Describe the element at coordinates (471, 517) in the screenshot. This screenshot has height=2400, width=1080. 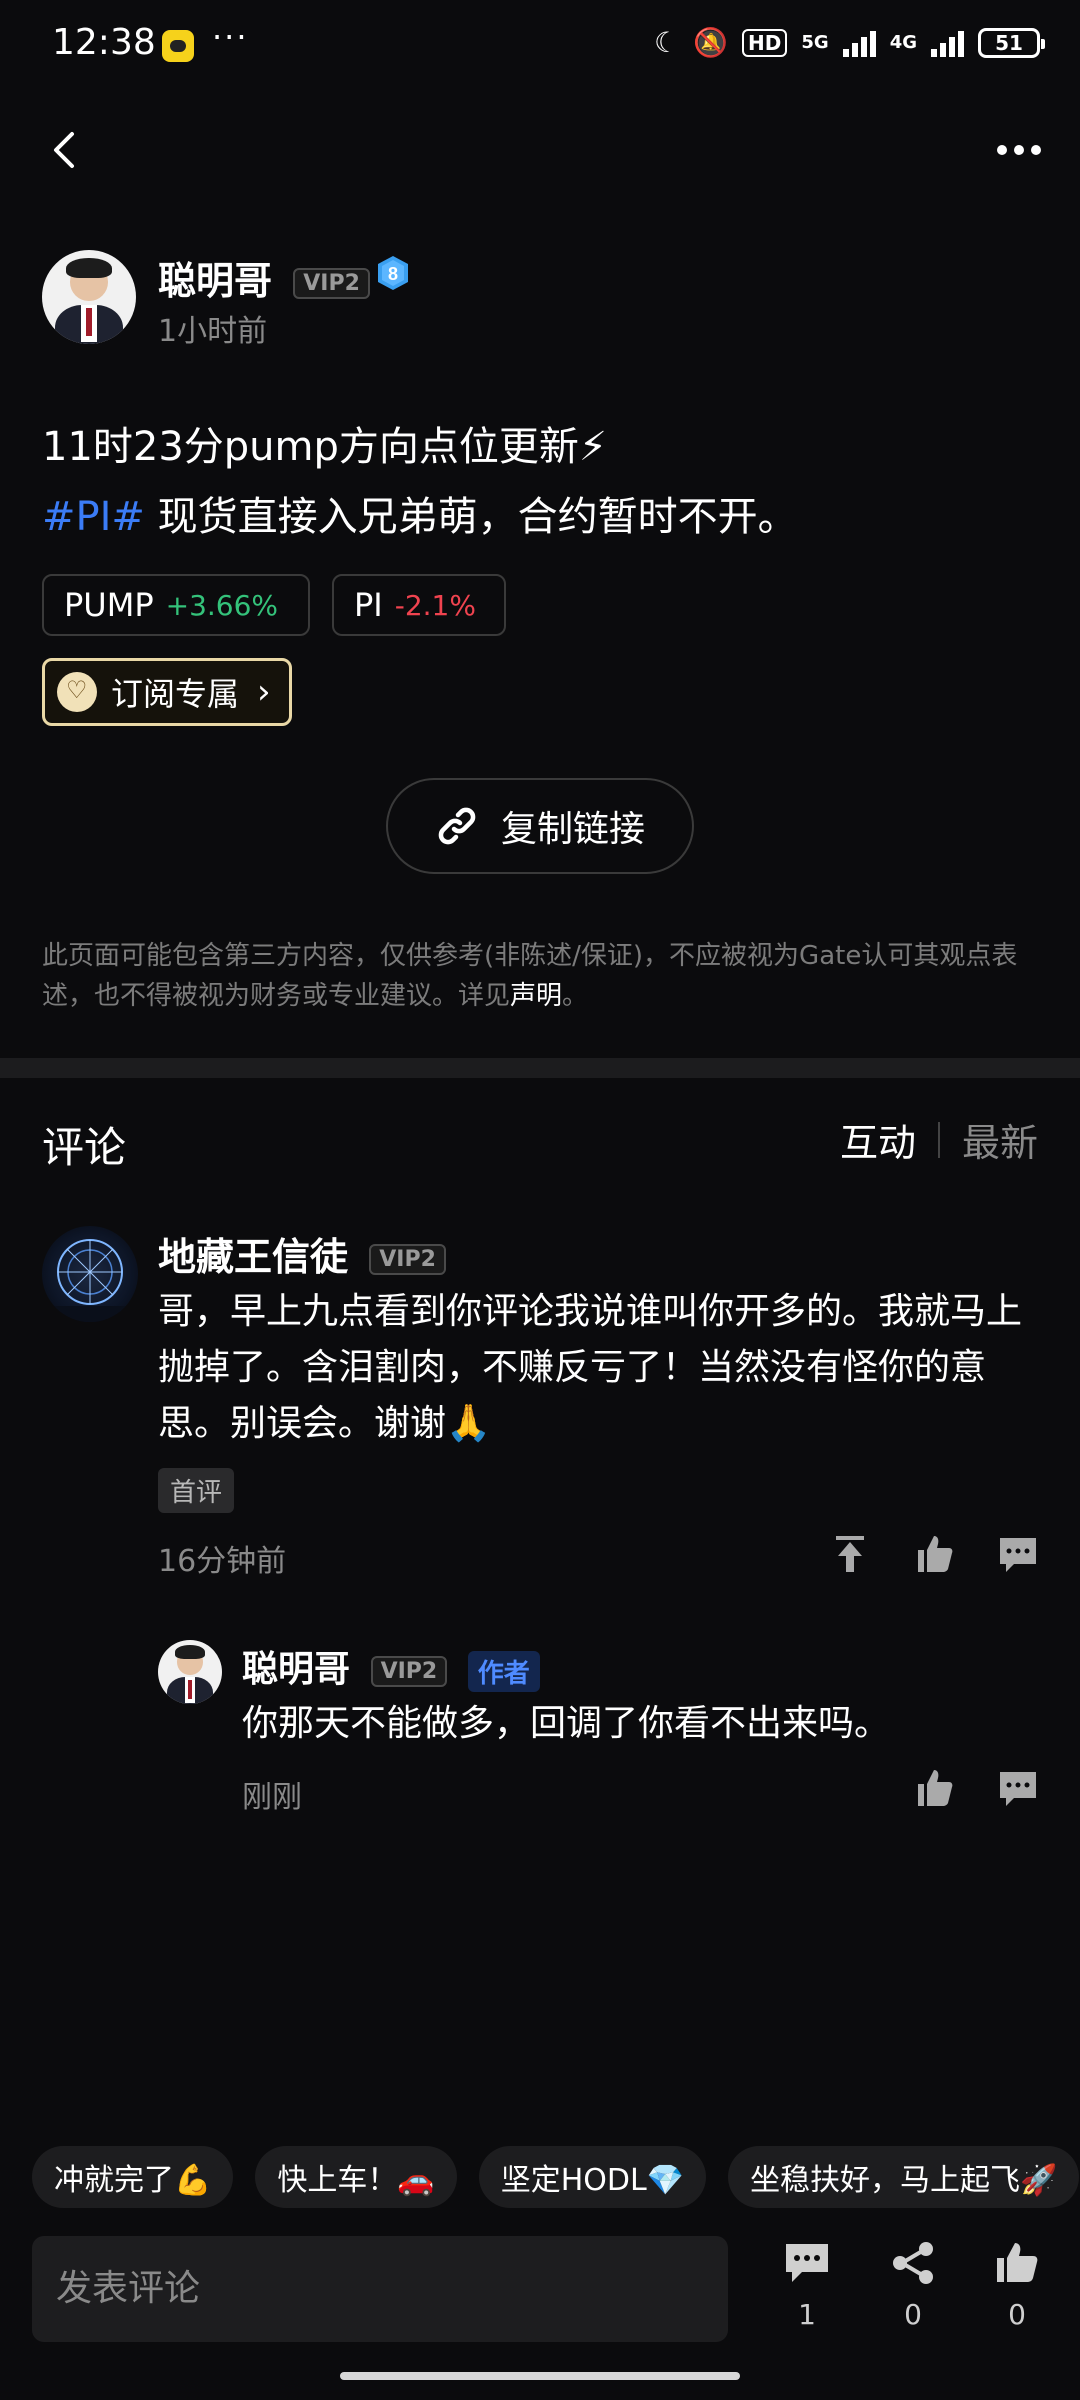
I see `post-text-line2-body: 现货直接入兄弟萌，合约暂时不开。` at that location.